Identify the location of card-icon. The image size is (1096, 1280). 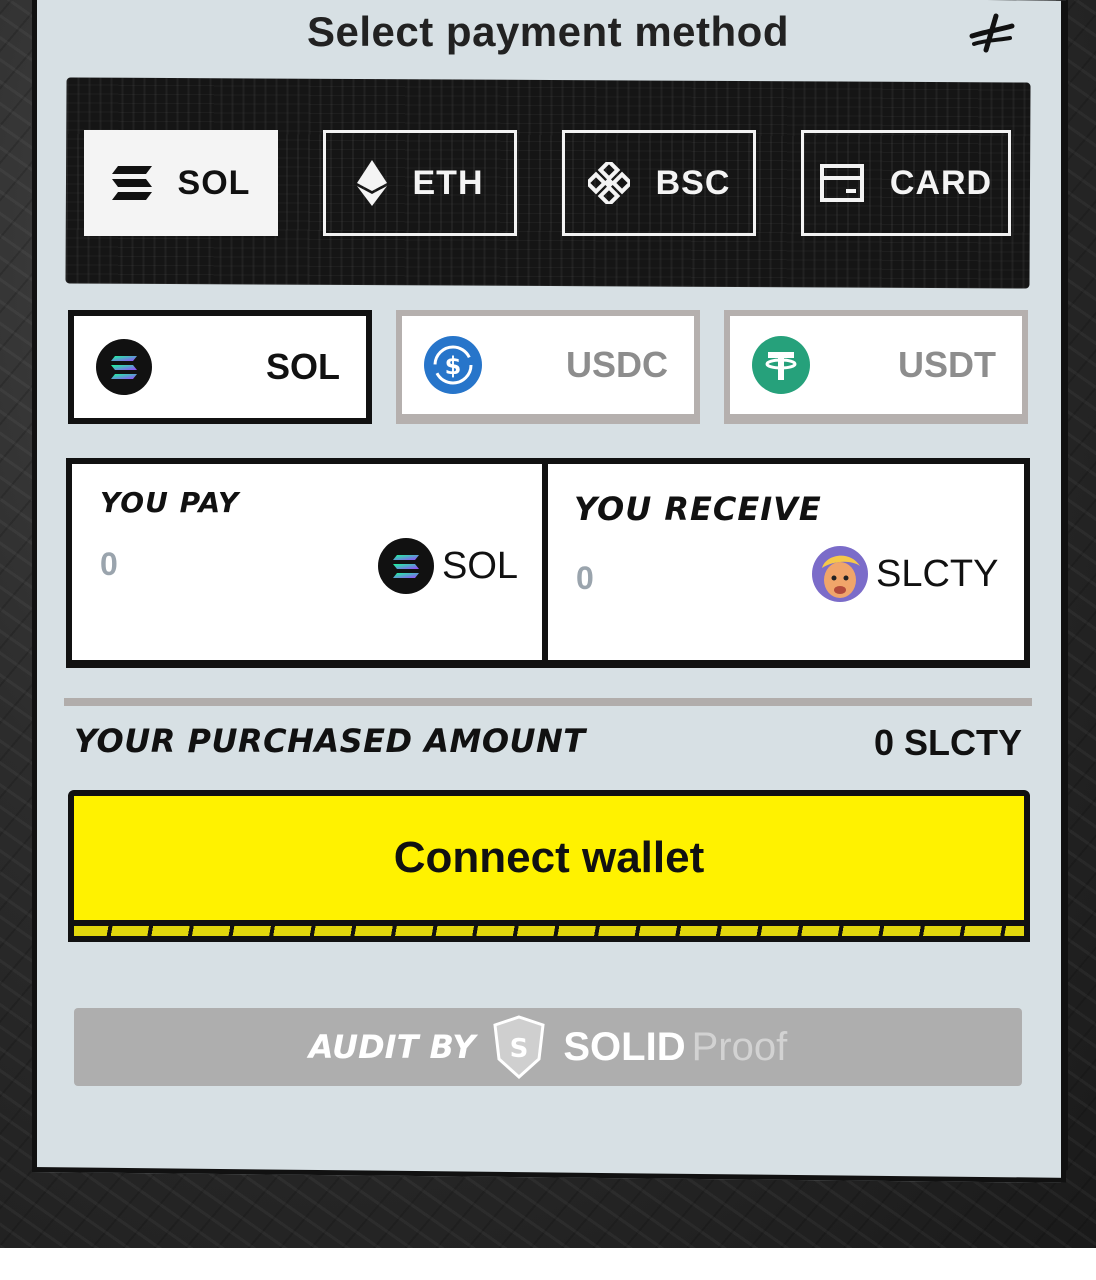
(841, 183).